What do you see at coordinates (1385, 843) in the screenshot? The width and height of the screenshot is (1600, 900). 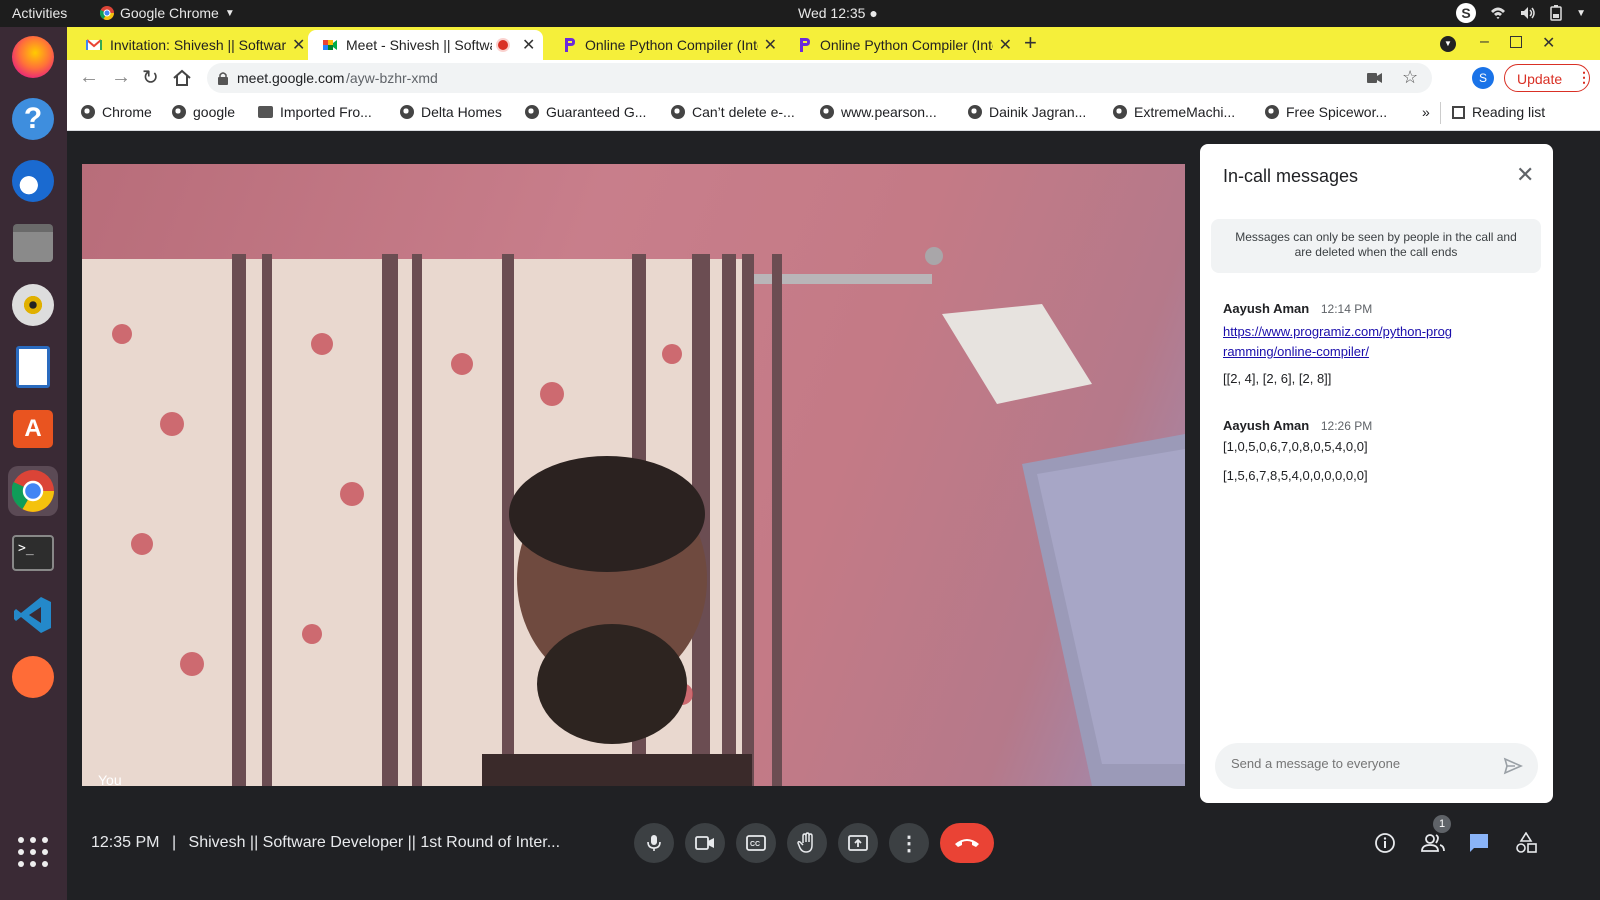 I see `info-icon` at bounding box center [1385, 843].